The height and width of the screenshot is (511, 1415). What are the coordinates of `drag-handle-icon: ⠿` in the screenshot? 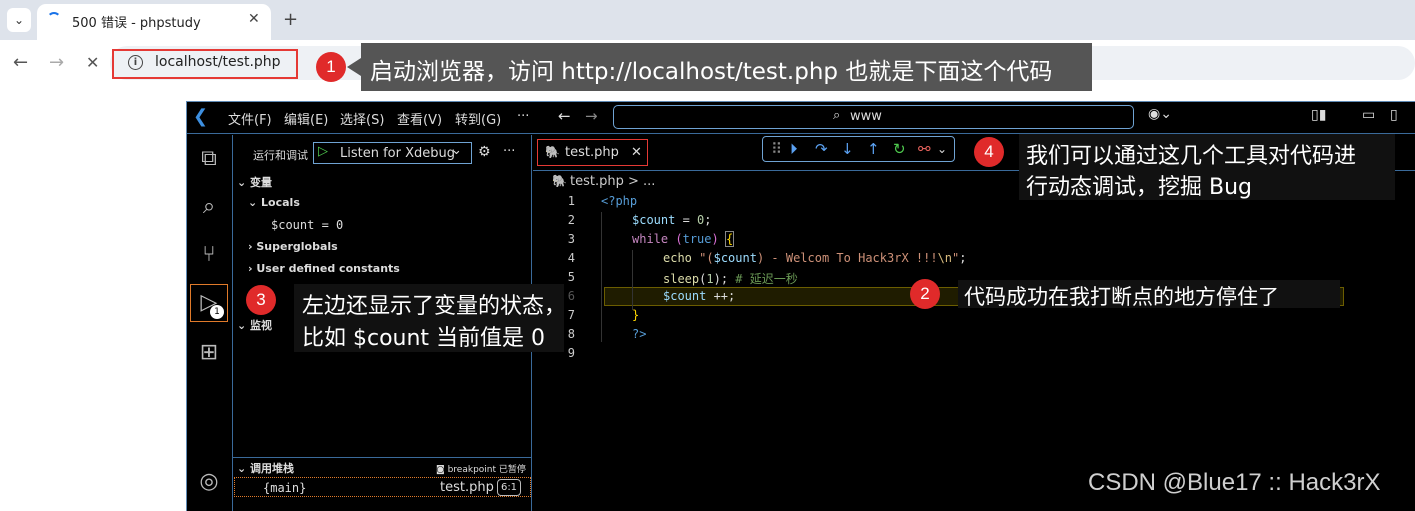 It's located at (776, 149).